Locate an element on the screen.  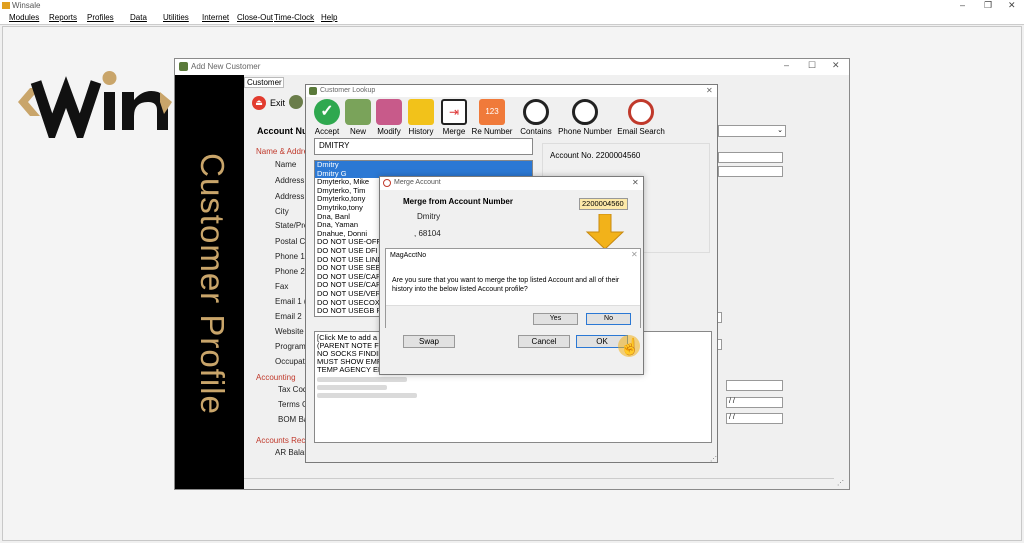
city-label: City is located at coordinates (282, 211).